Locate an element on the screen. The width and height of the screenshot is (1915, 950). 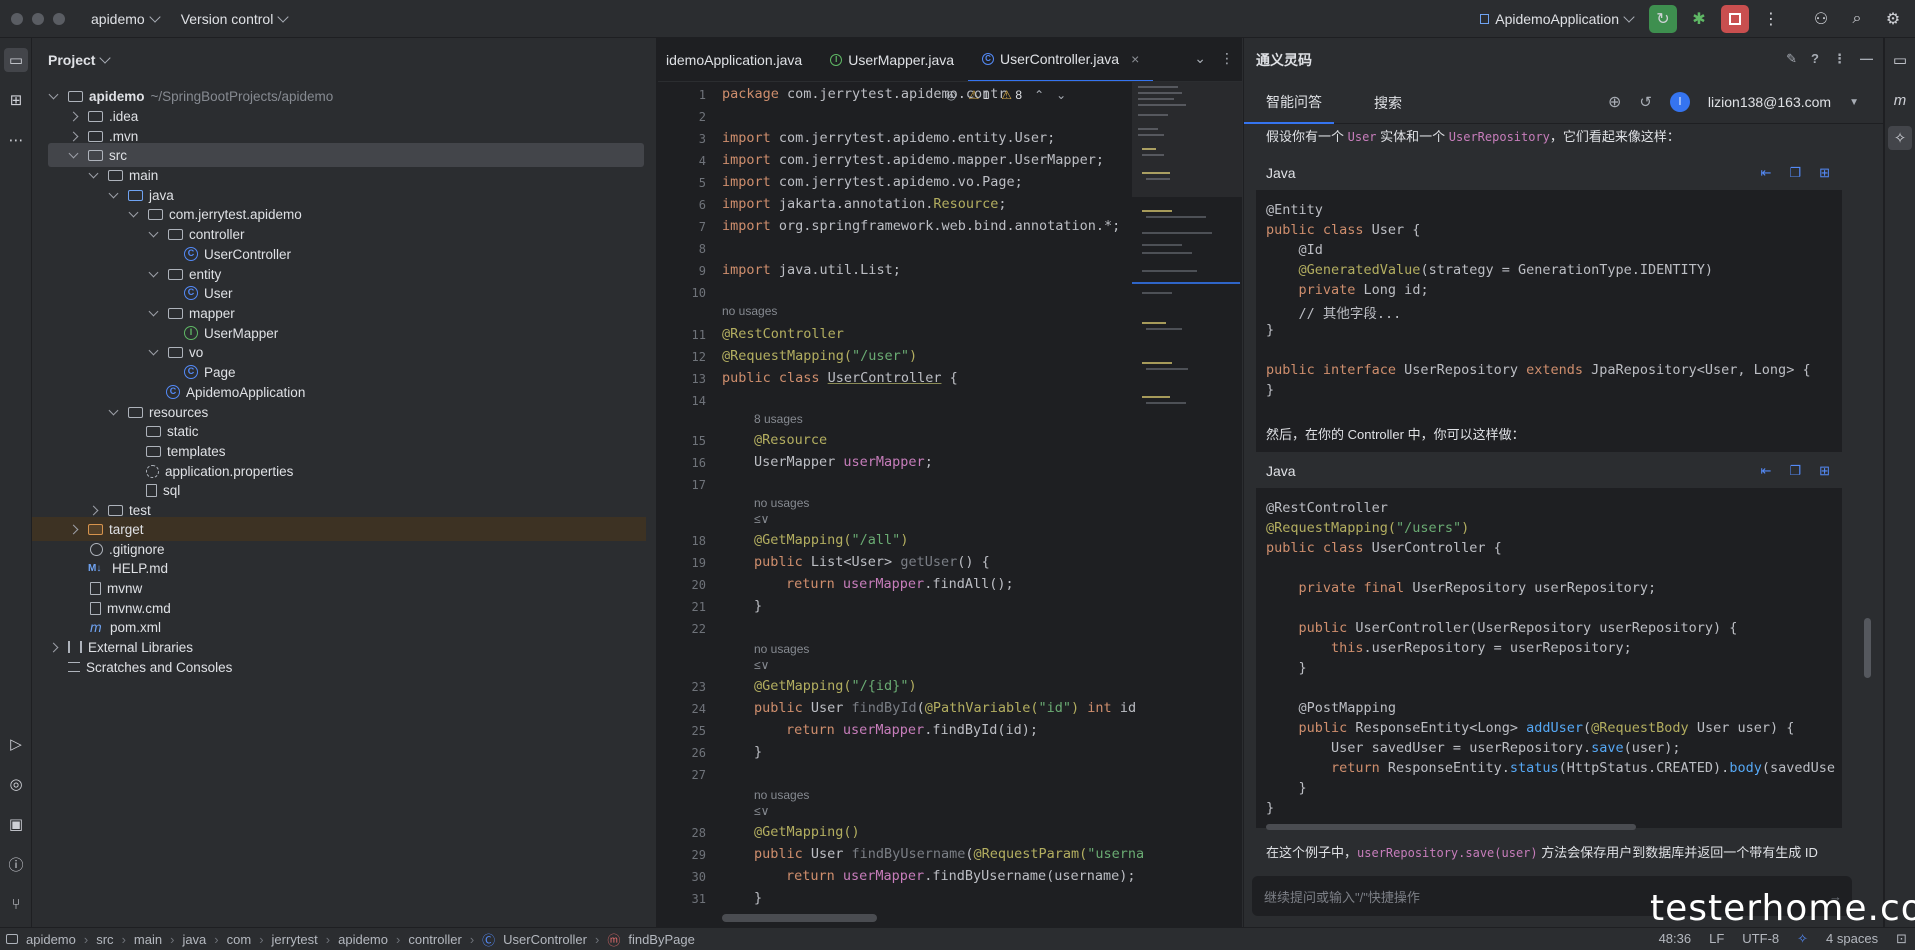
maximize-window-button is located at coordinates (59, 18).